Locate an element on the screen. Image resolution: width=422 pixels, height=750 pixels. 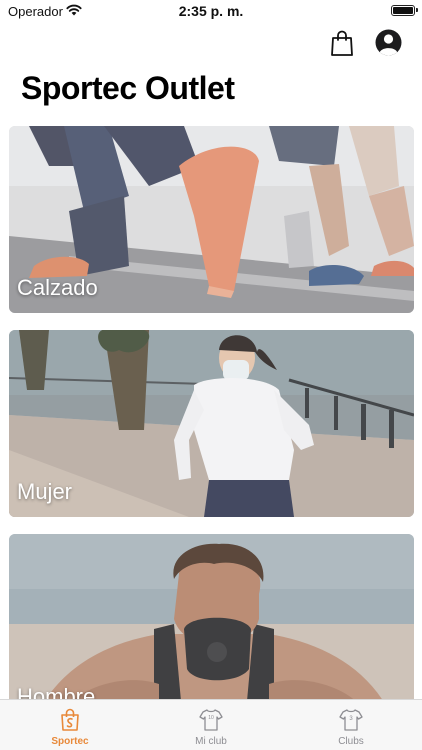
shopping-bag-tab-icon is located at coordinates (70, 719).